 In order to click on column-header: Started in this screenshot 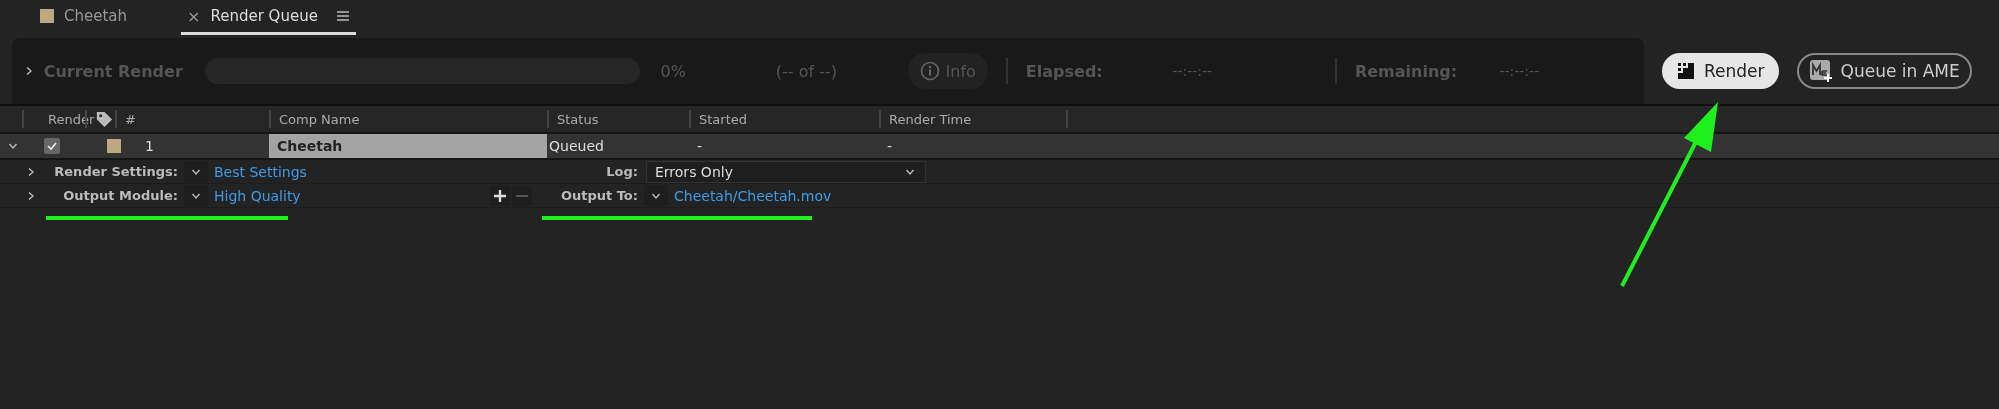, I will do `click(723, 119)`.